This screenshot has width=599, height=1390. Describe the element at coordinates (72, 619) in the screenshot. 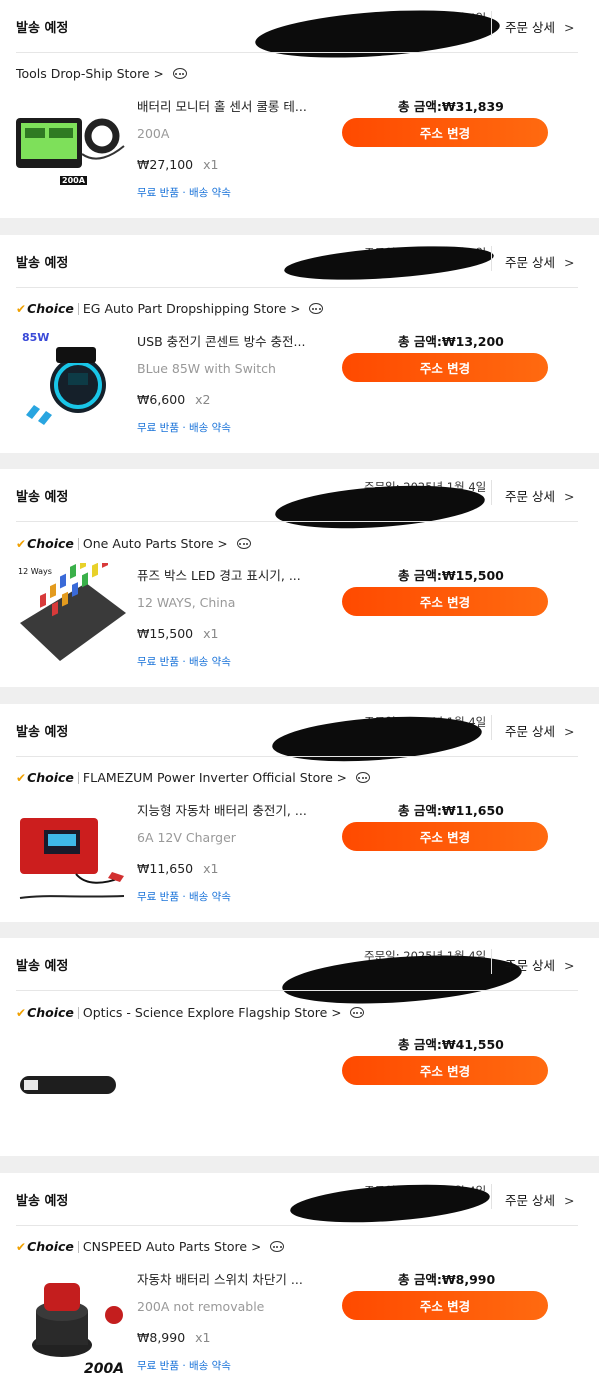

I see `product-image: 12 Ways` at that location.